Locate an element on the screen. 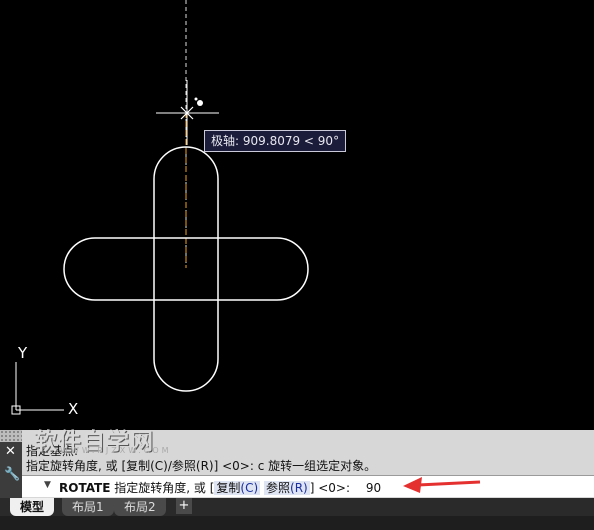 Image resolution: width=594 pixels, height=530 pixels. option-reference-label: 参照 is located at coordinates (278, 488).